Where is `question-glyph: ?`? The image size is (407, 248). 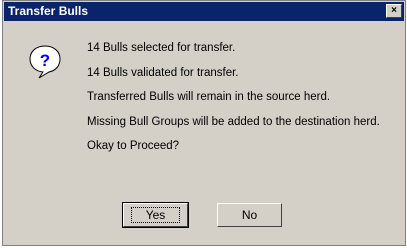 question-glyph: ? is located at coordinates (45, 60).